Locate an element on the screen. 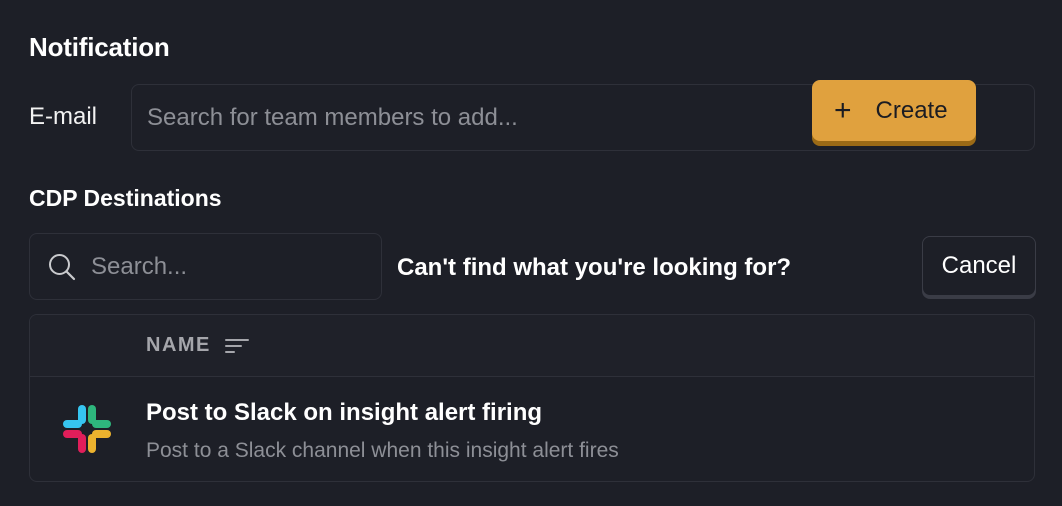 The image size is (1062, 506). create-button-label: Create is located at coordinates (911, 110).